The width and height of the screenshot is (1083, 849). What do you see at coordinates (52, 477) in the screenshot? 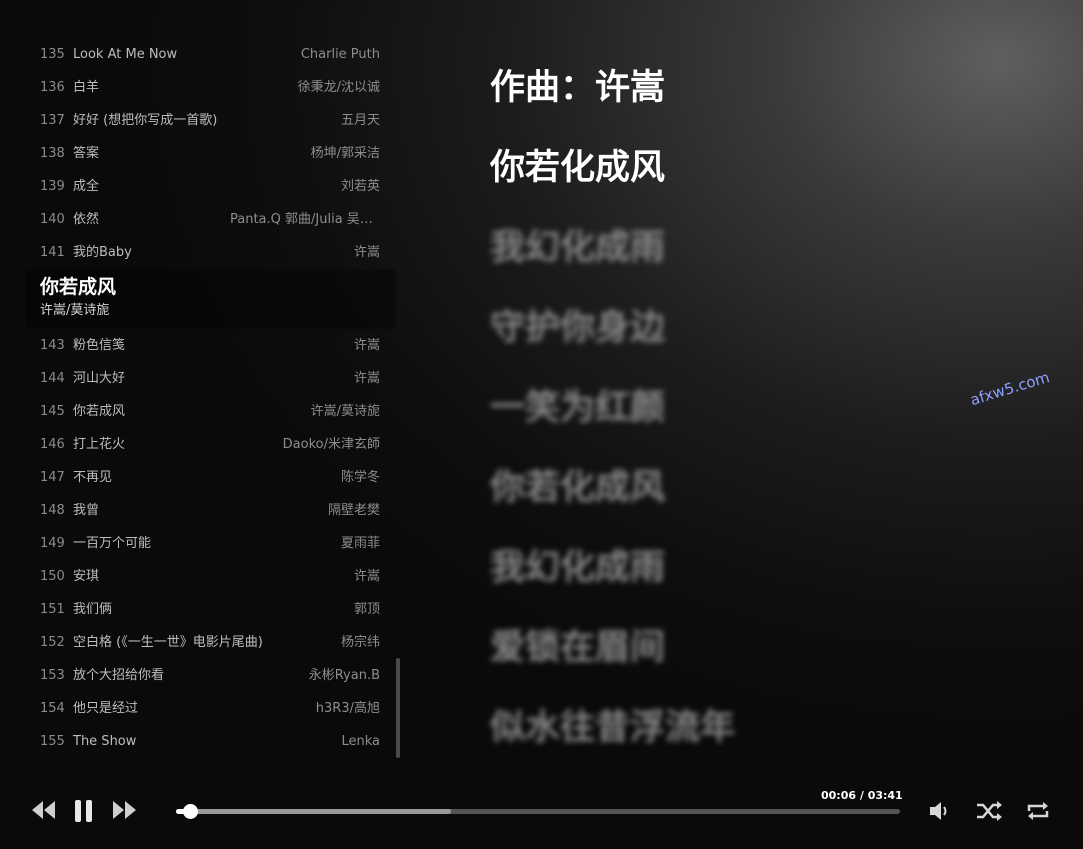
I see `track-num: 147` at bounding box center [52, 477].